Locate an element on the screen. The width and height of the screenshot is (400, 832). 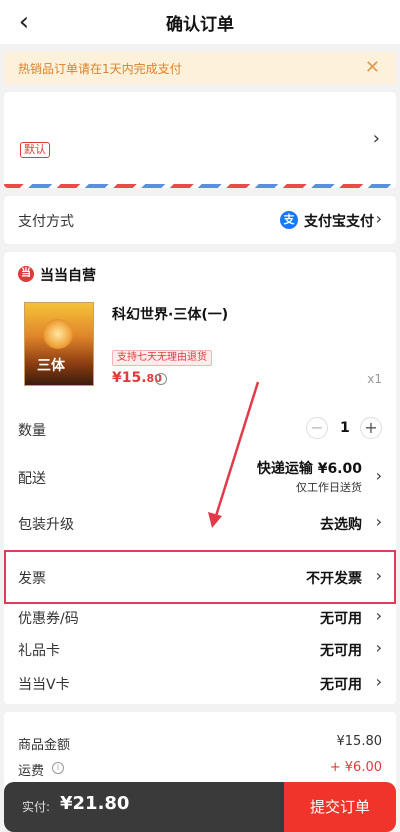
giftcard-label: 礼品卡 is located at coordinates (39, 651).